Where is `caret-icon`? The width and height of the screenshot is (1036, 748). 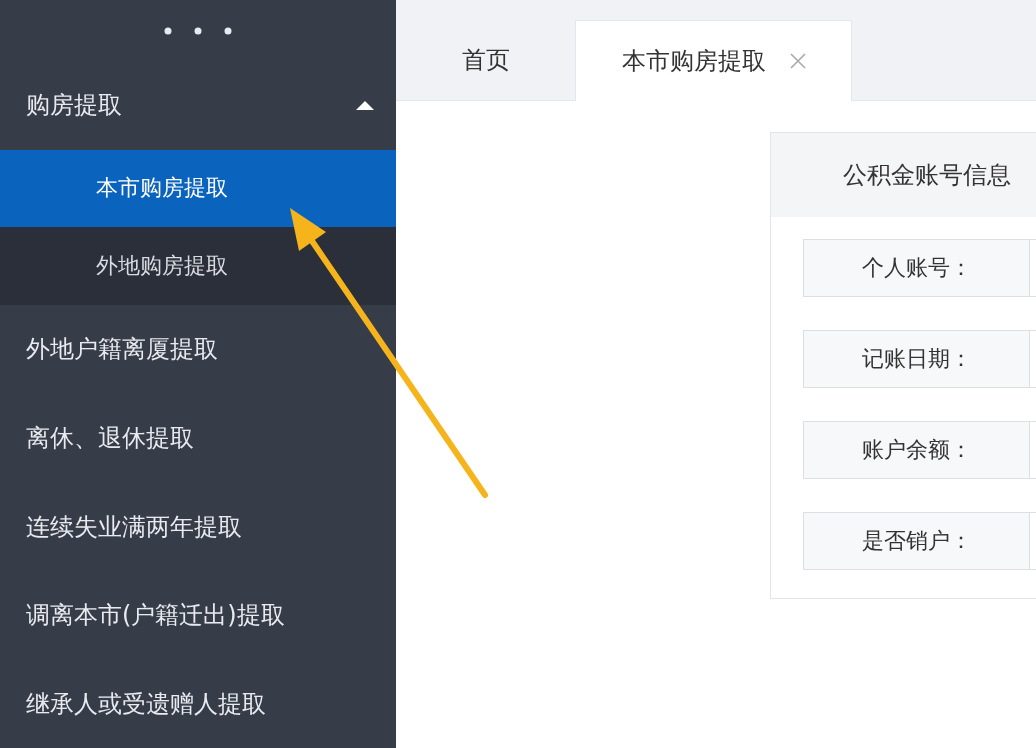 caret-icon is located at coordinates (365, 105).